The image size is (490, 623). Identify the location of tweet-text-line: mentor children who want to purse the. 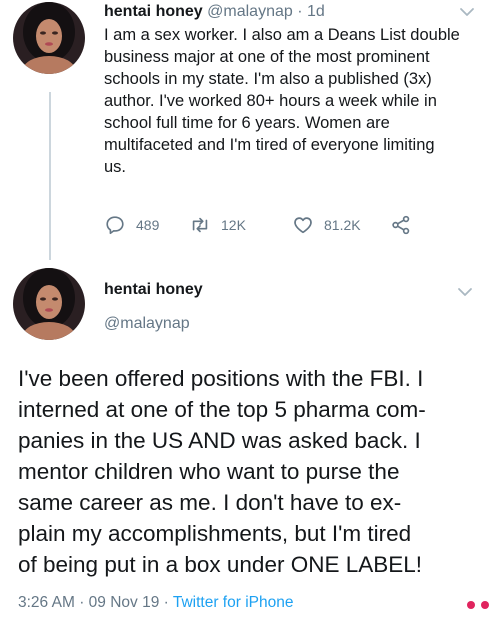
(209, 471).